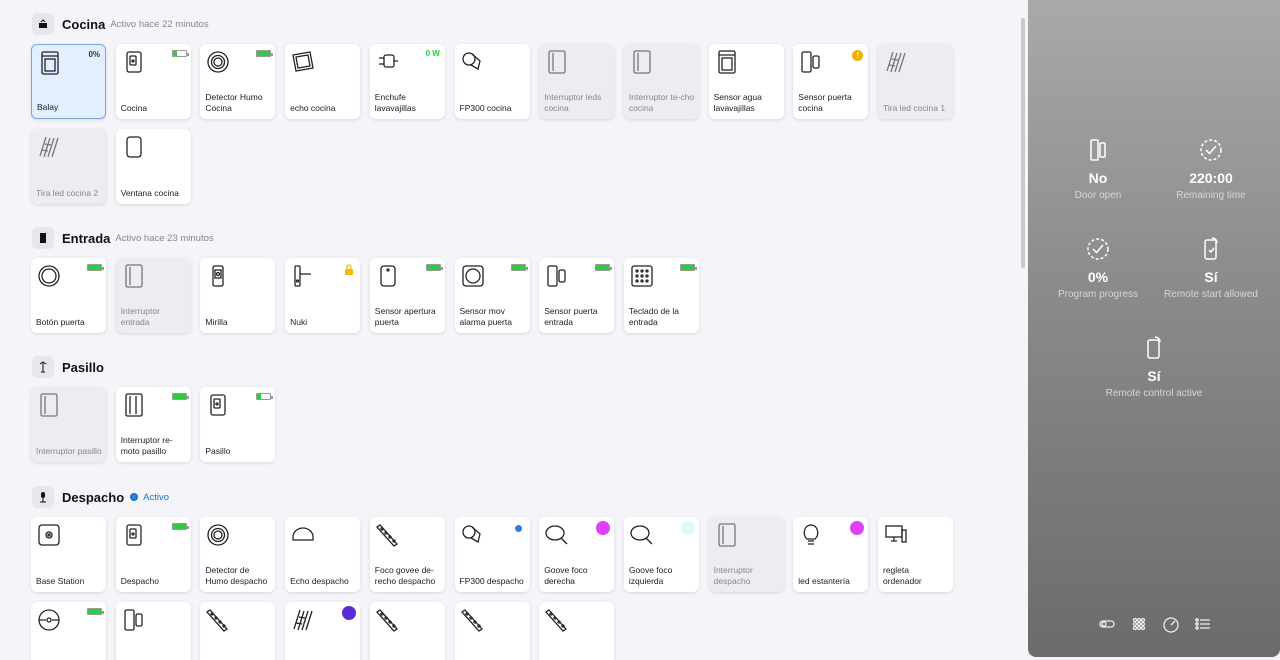 The height and width of the screenshot is (660, 1280). Describe the element at coordinates (238, 295) in the screenshot. I see `device-tile: Mirilla` at that location.